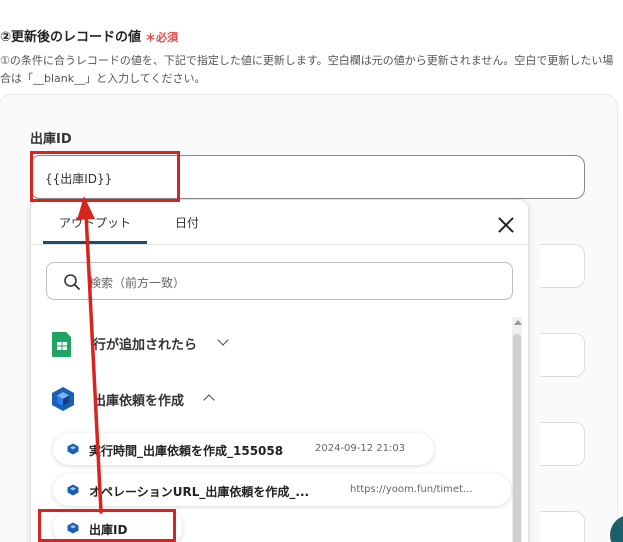  What do you see at coordinates (137, 283) in the screenshot?
I see `search-placeholder: 検索（前方一致）` at bounding box center [137, 283].